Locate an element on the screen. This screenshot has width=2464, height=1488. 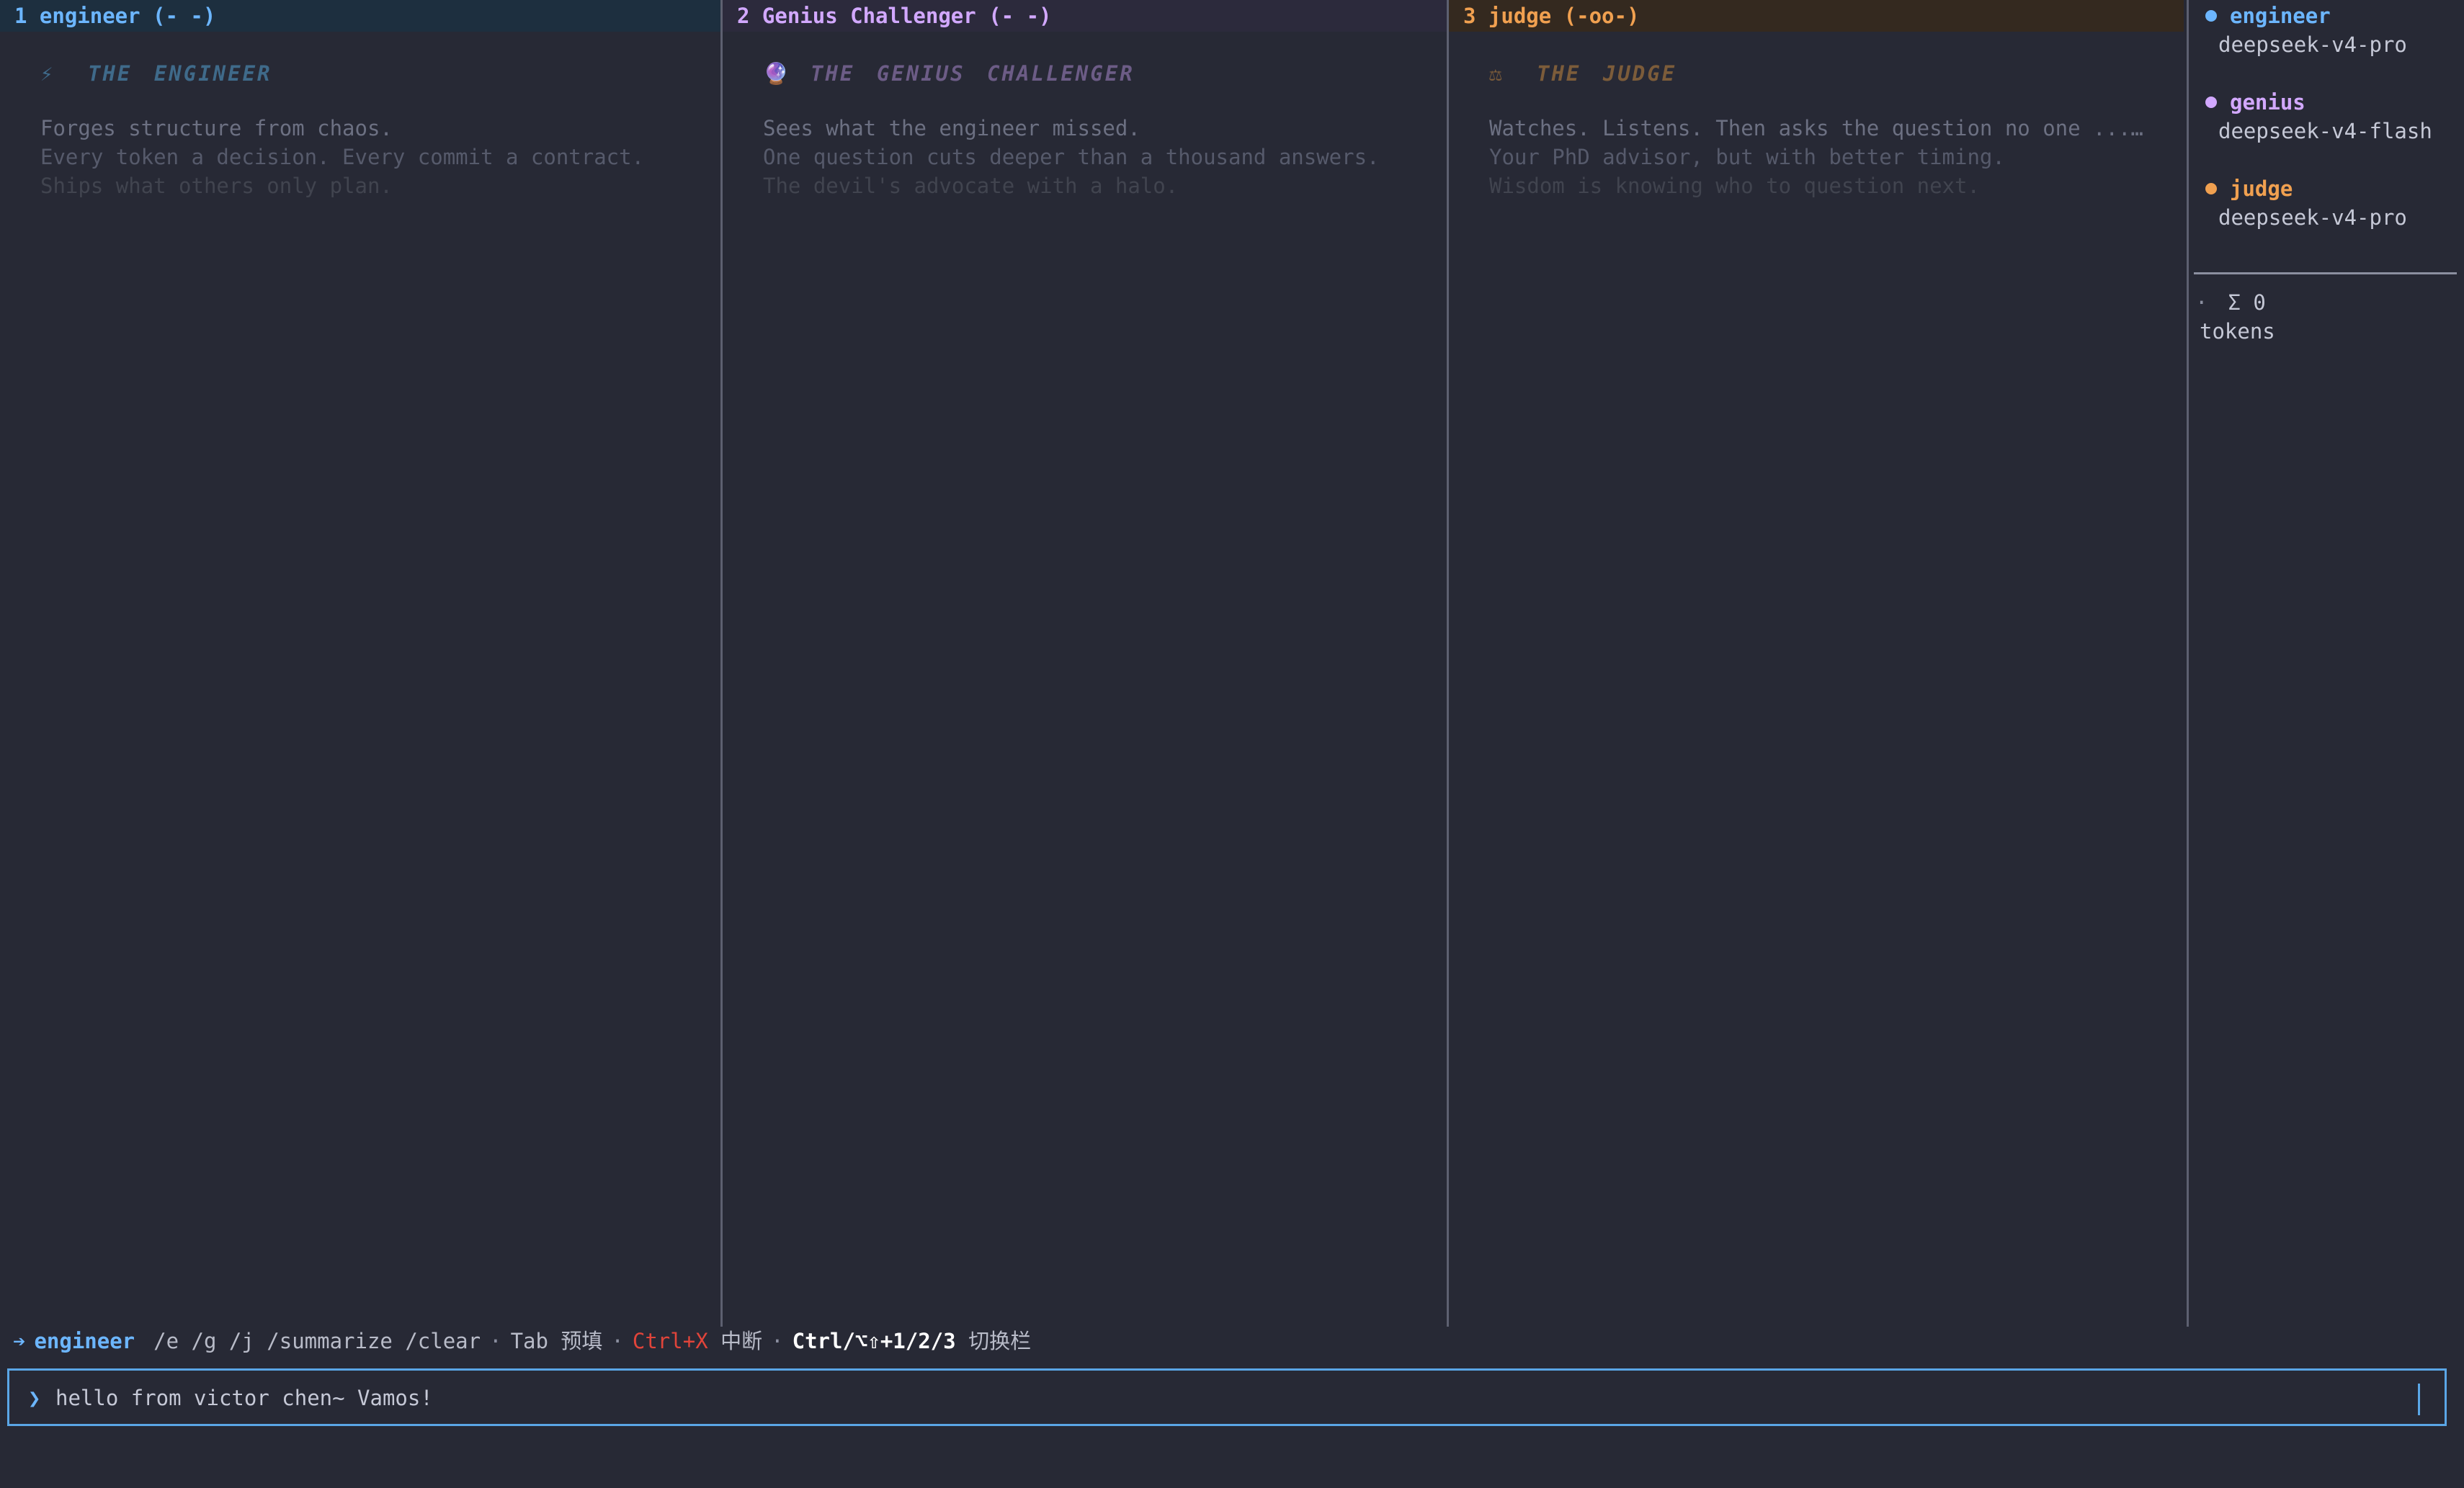
banner-title: THE JUDGE is located at coordinates (1607, 73).